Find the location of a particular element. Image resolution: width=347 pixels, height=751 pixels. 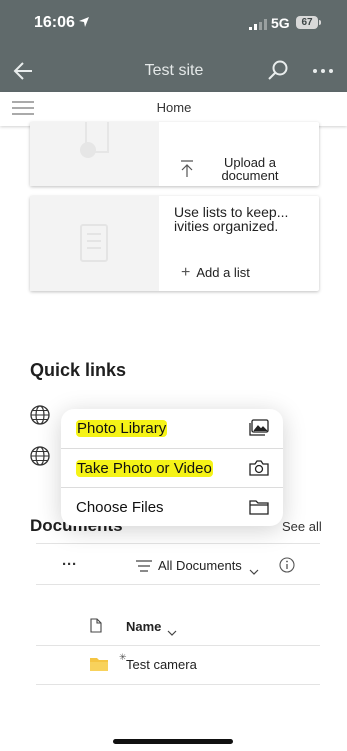

card-description: Use lists to keep... ivities organized. is located at coordinates (231, 219).